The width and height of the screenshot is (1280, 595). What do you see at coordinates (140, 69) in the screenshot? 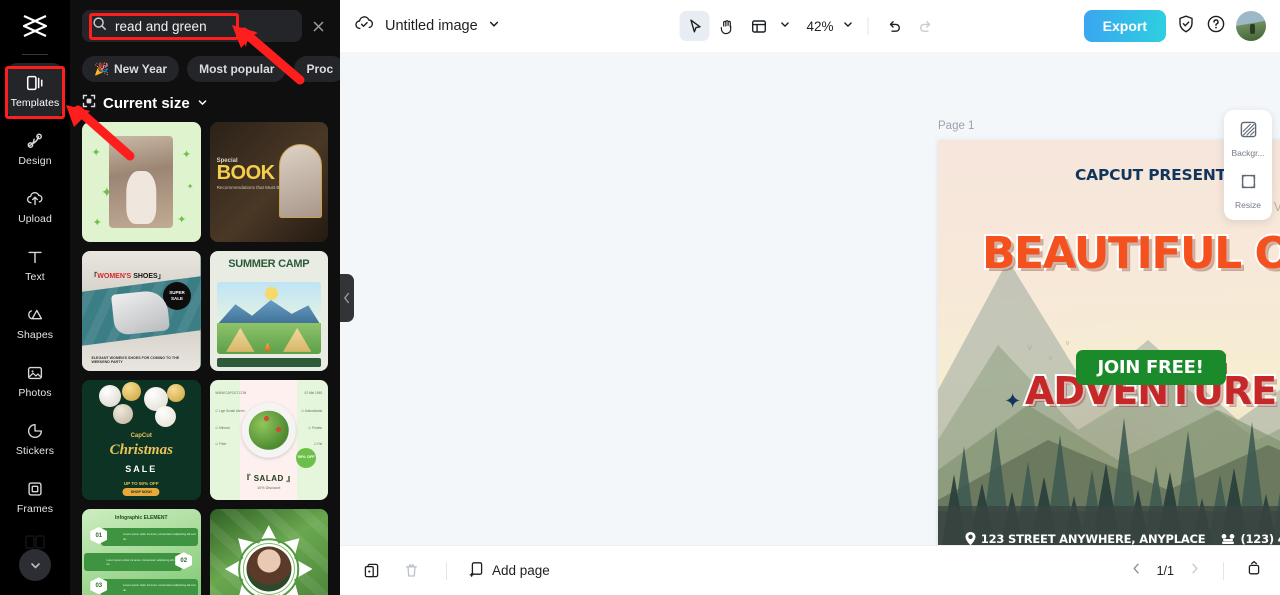
I see `chip-label: New Year` at bounding box center [140, 69].